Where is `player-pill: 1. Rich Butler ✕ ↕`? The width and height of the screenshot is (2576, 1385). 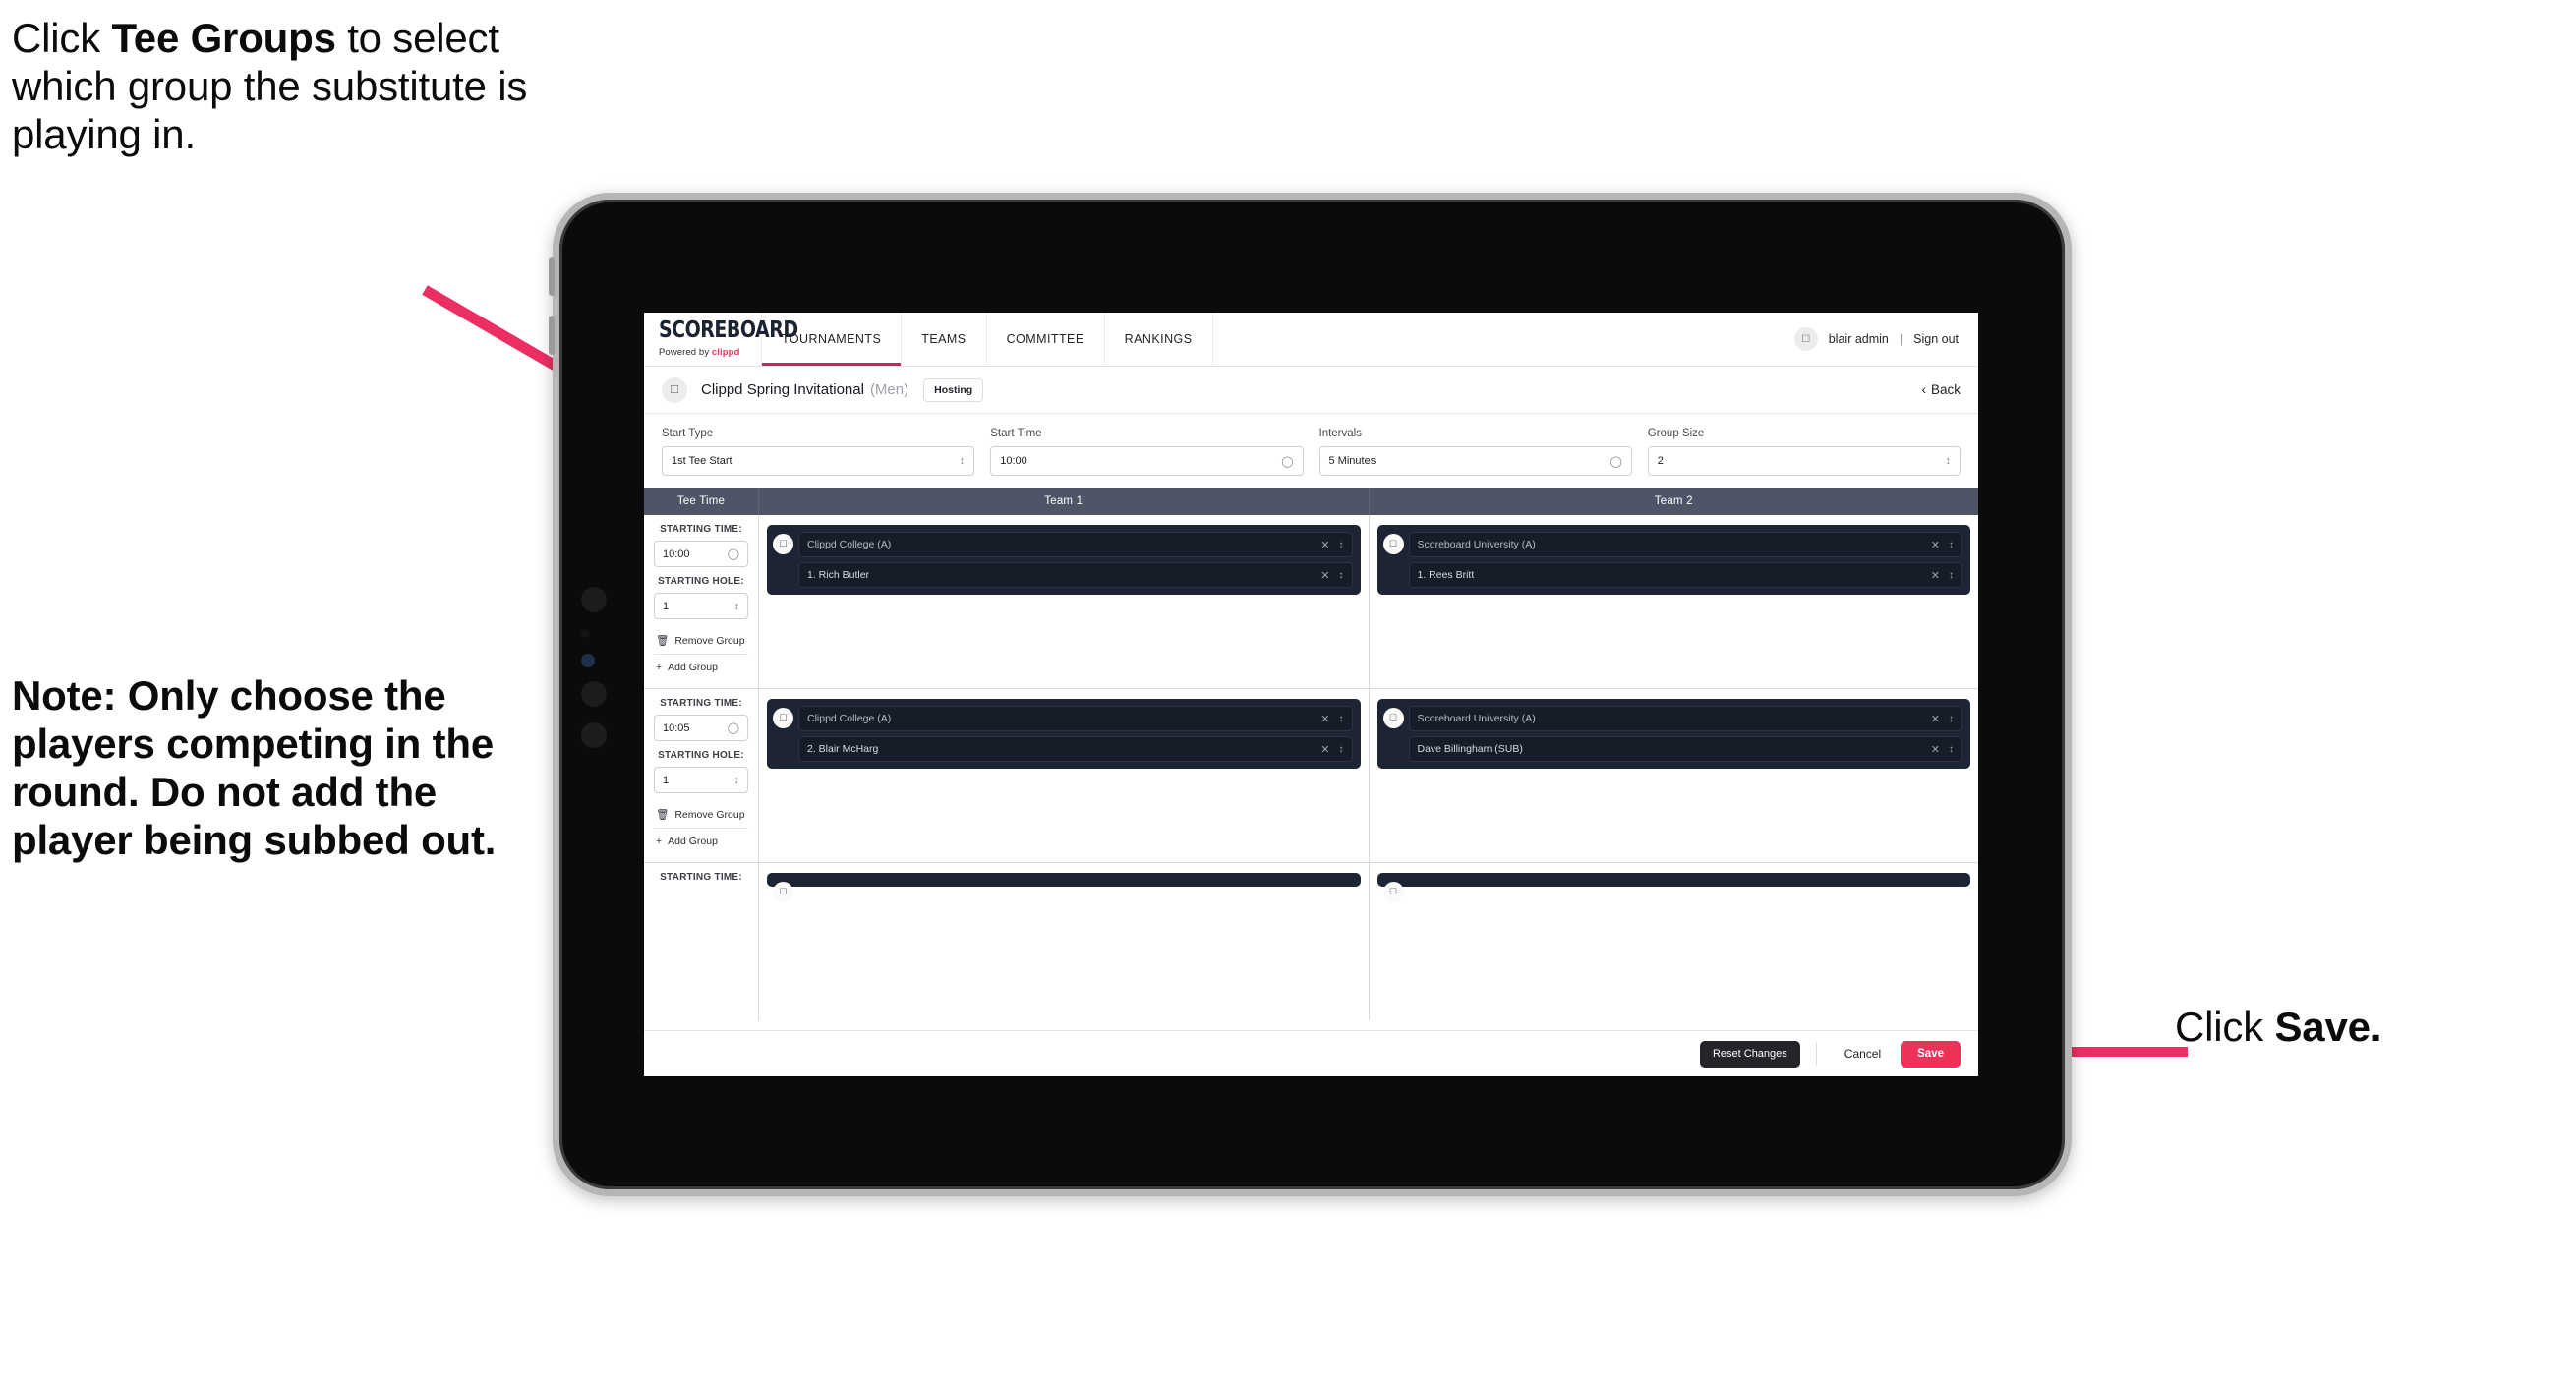
player-pill: 1. Rich Butler ✕ ↕ is located at coordinates (1075, 575).